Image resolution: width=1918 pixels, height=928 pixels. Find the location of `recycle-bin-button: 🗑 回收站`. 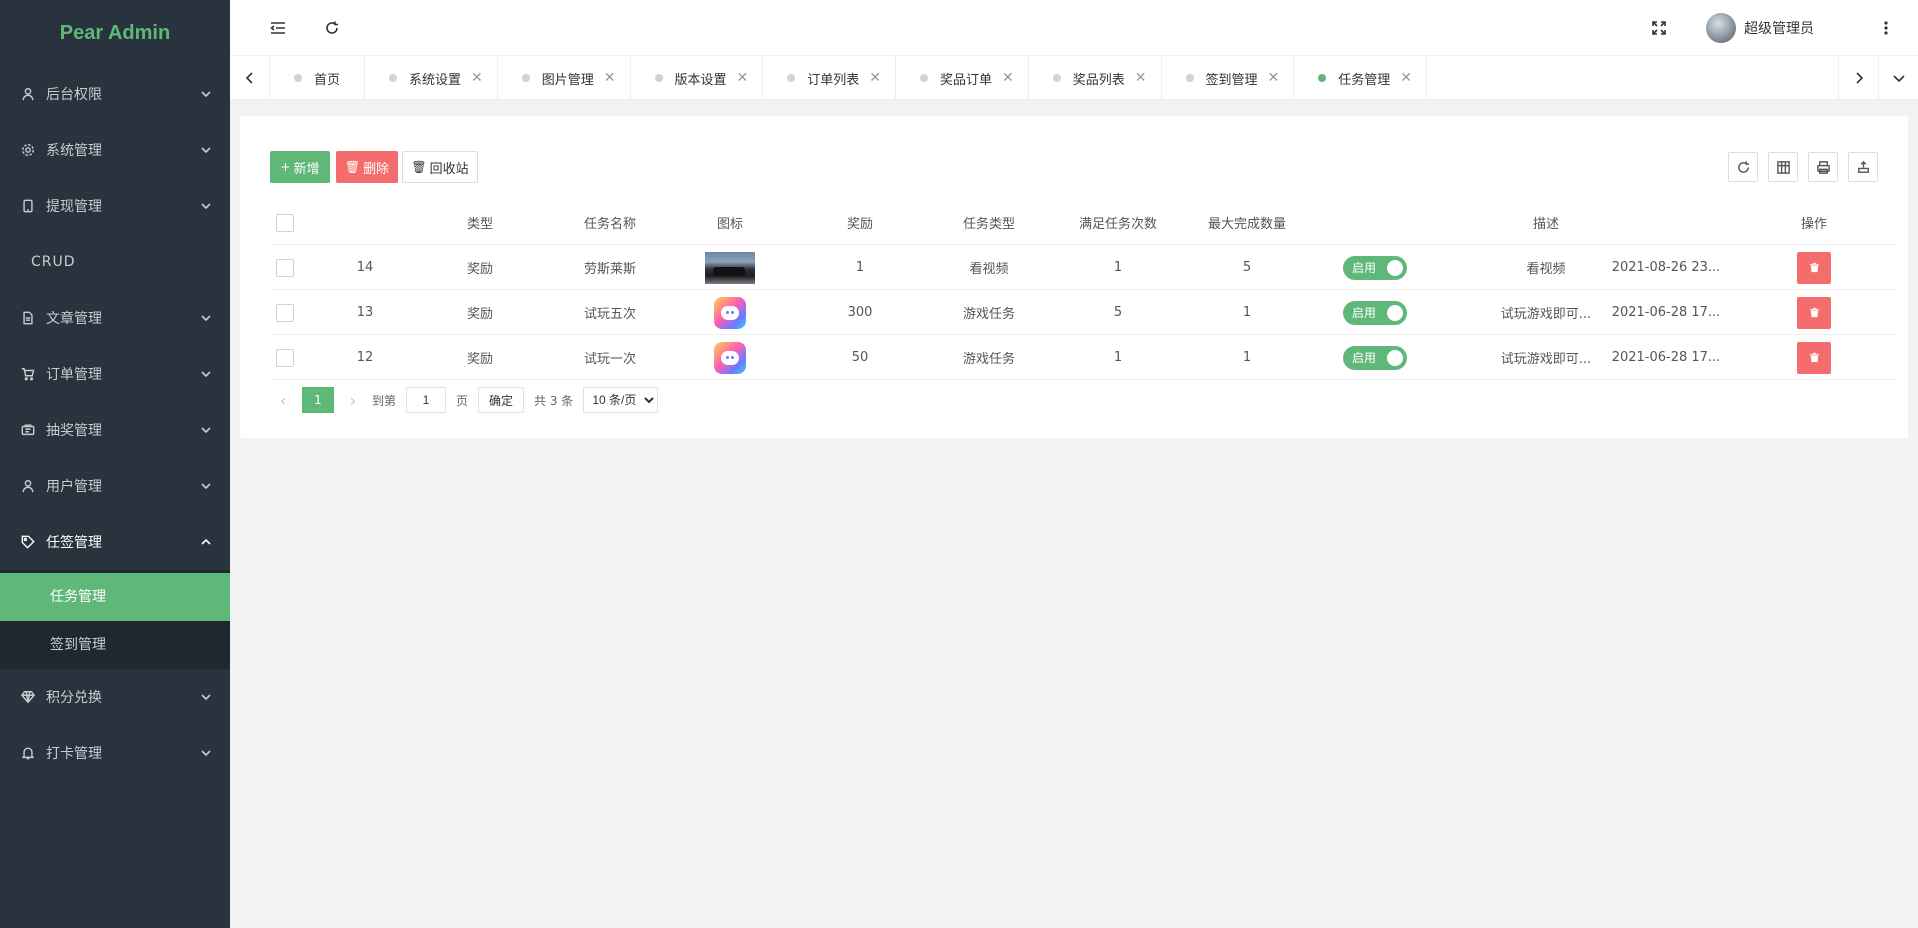

recycle-bin-button: 🗑 回收站 is located at coordinates (440, 167).